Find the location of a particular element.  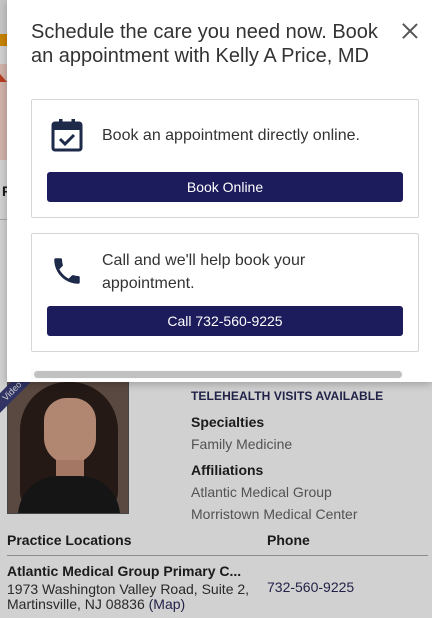

book-online-button: Book Online is located at coordinates (225, 187).